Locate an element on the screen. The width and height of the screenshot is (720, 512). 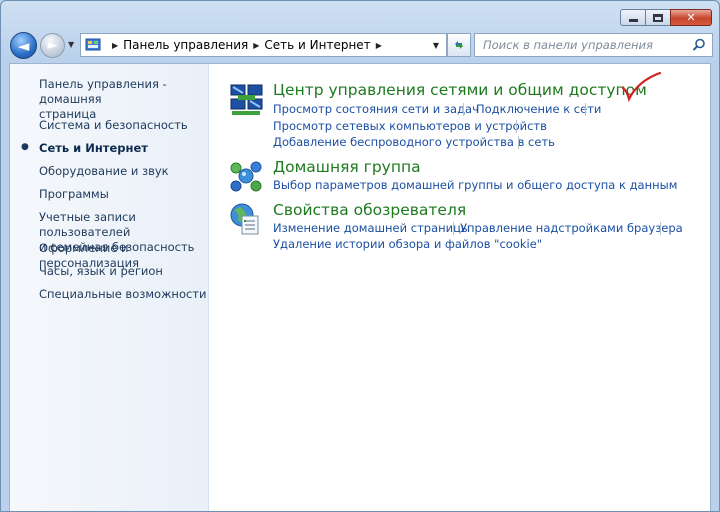
maximize-icon is located at coordinates (658, 17).